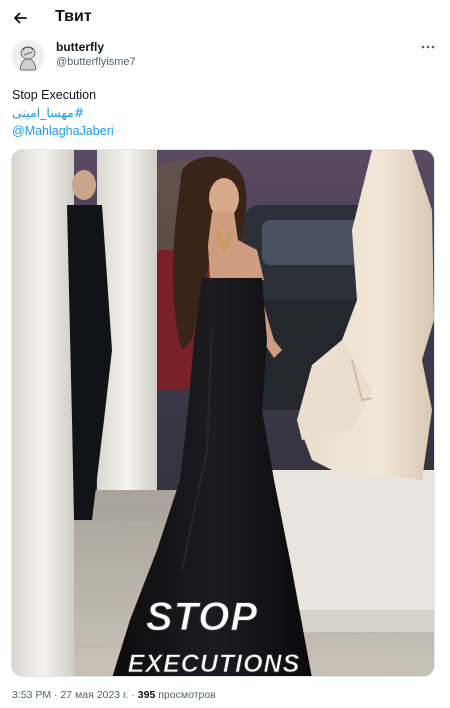 This screenshot has width=450, height=708. Describe the element at coordinates (187, 695) in the screenshot. I see `views-label: просмотров` at that location.